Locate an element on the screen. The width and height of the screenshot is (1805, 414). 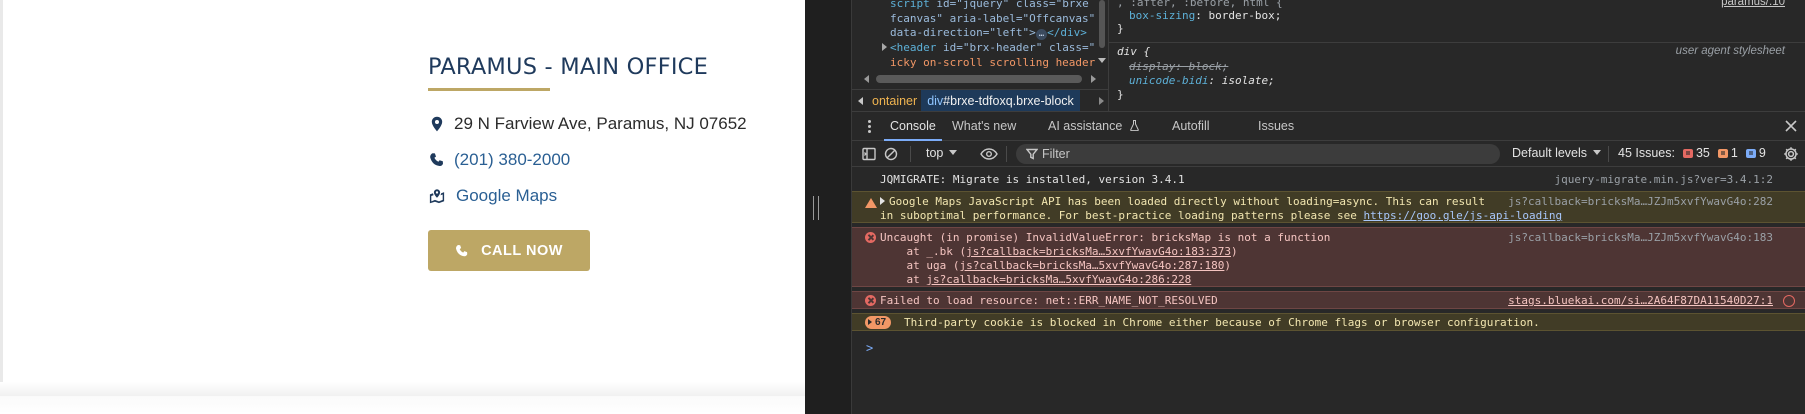
message-source-link: js?callback=bricksMa…JZJm5xvfYwavG4o:183 is located at coordinates (1640, 237).